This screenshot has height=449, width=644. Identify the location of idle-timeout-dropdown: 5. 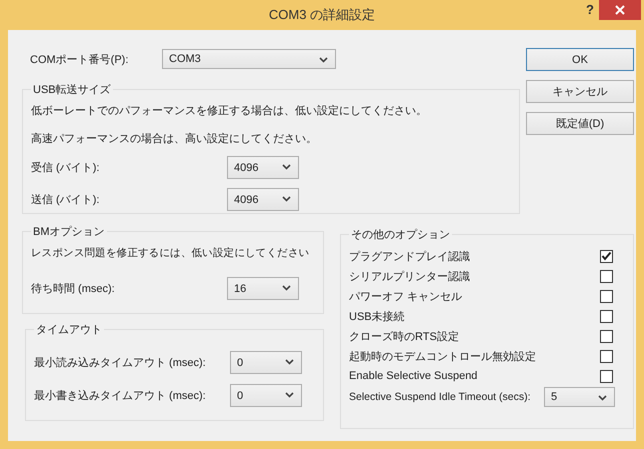
(579, 397).